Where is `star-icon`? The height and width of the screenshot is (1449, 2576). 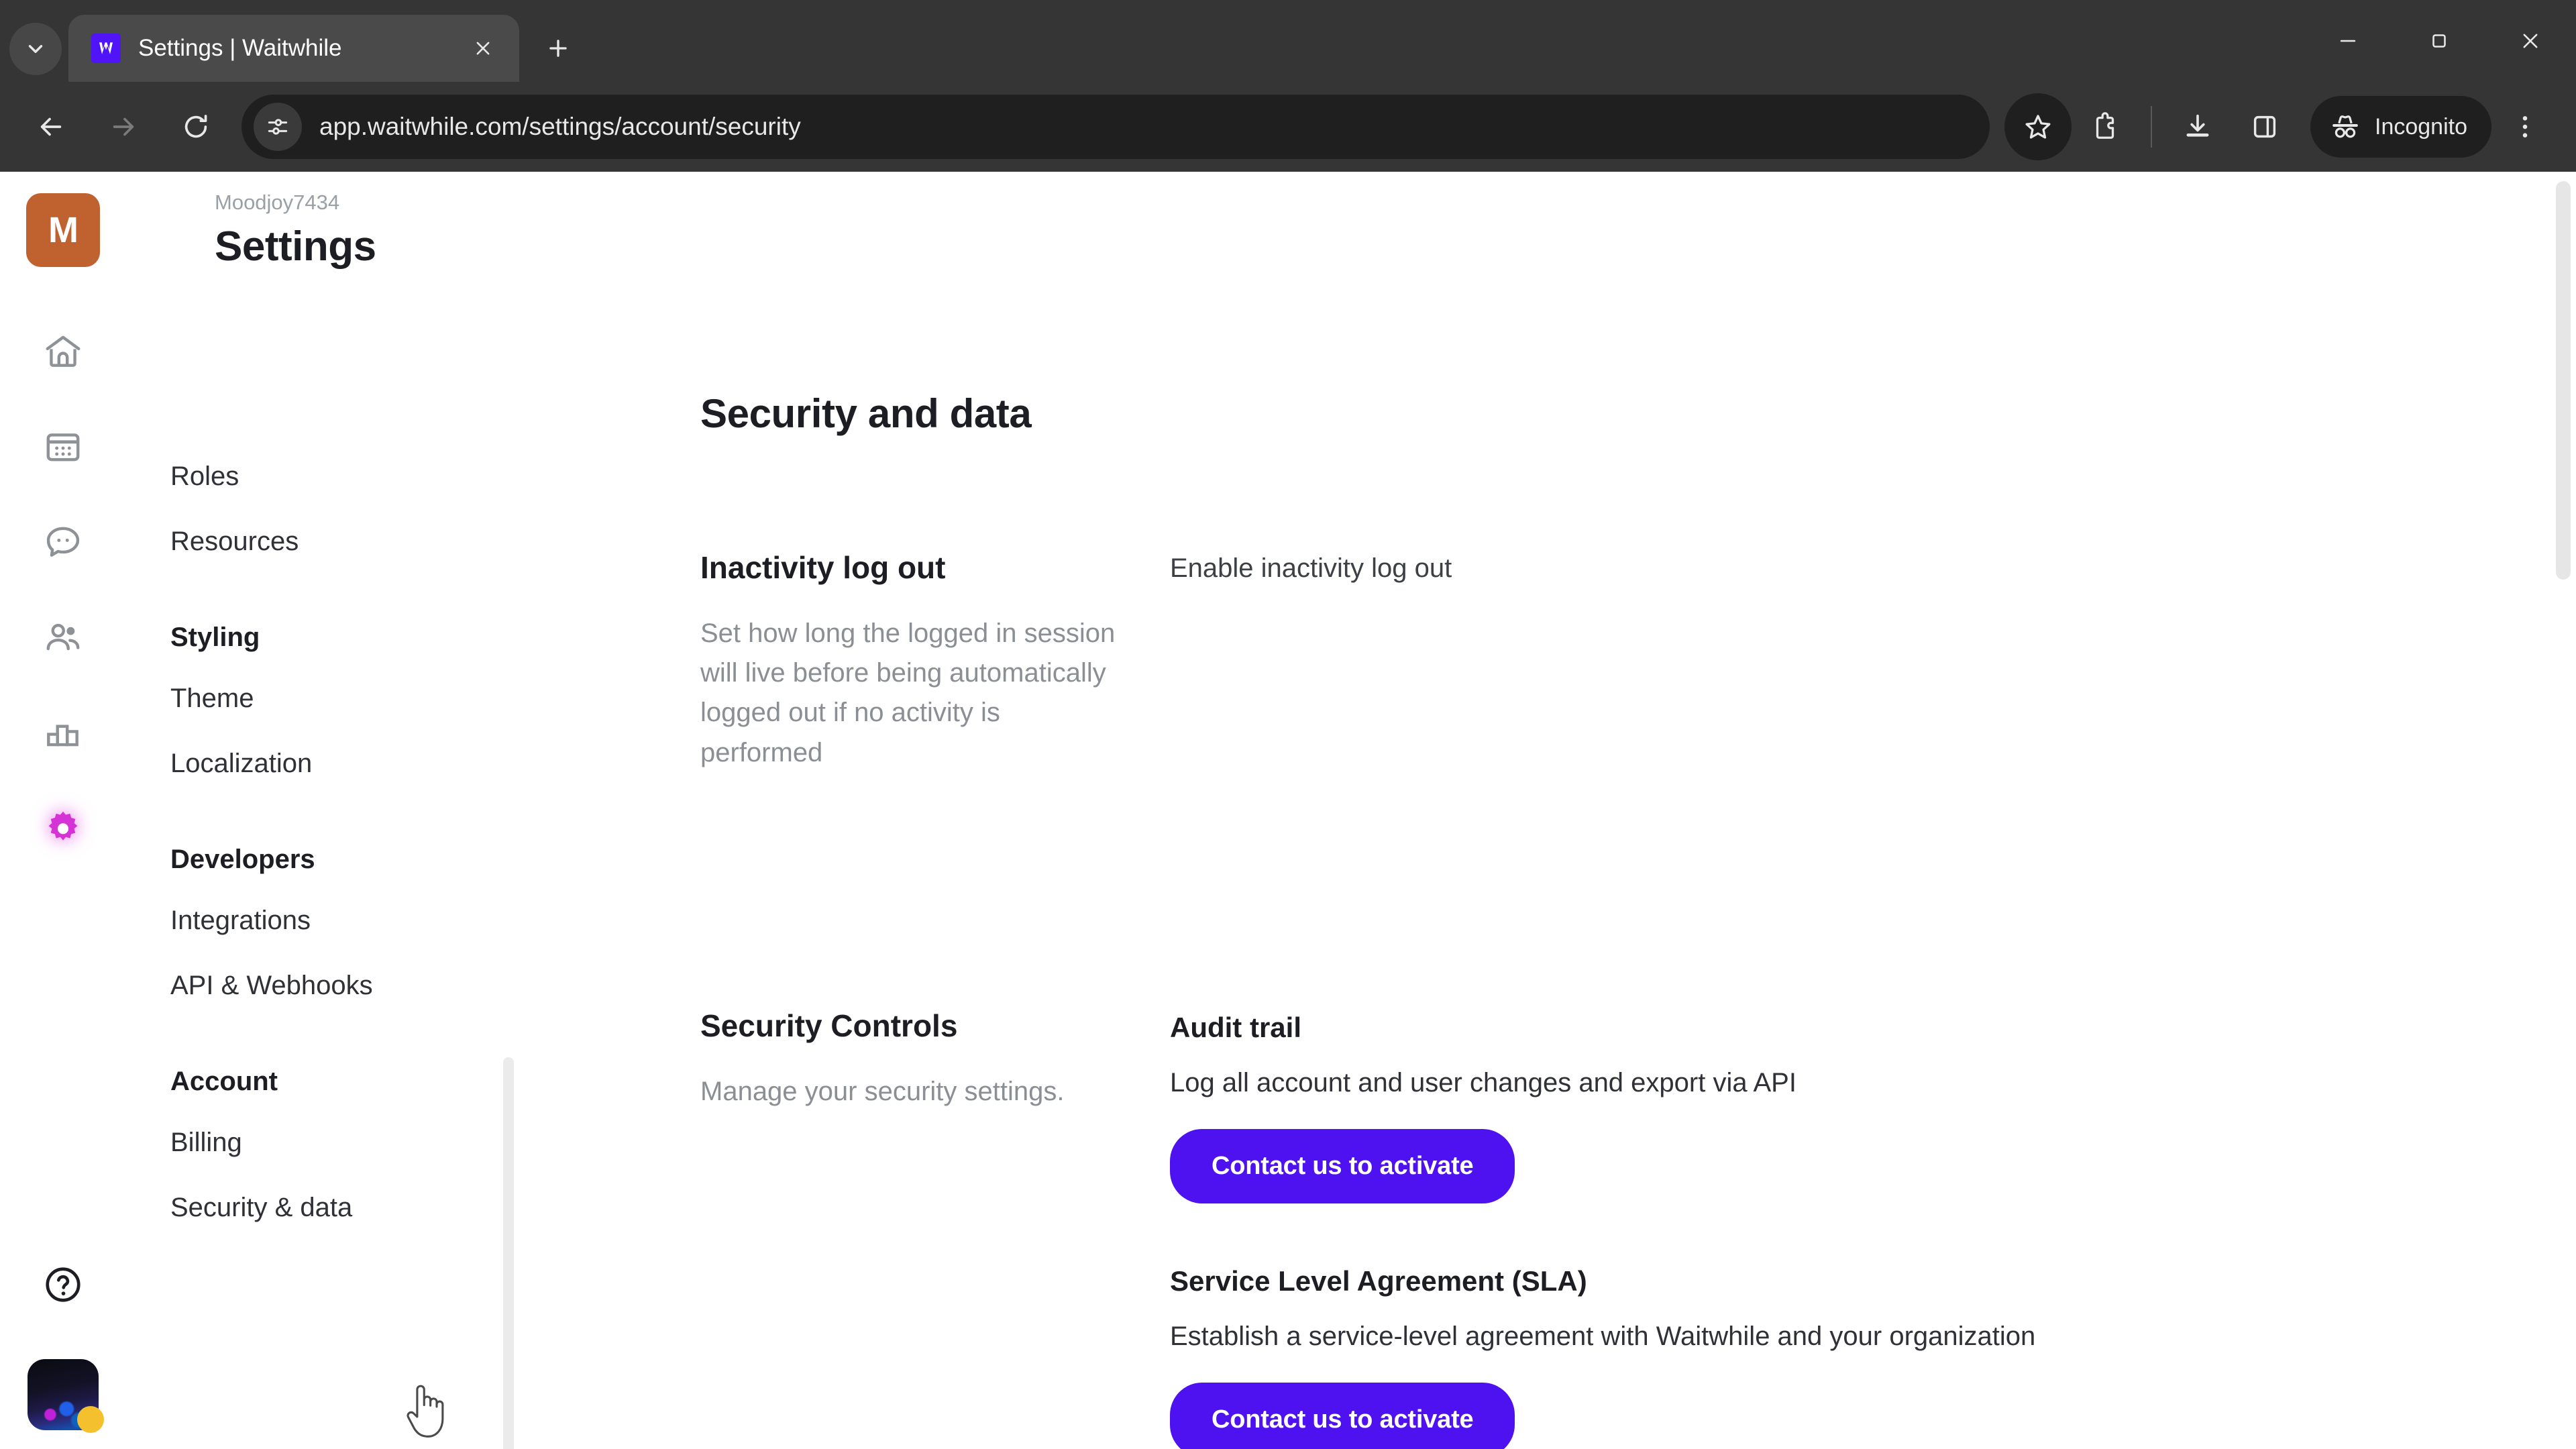
star-icon is located at coordinates (2038, 127).